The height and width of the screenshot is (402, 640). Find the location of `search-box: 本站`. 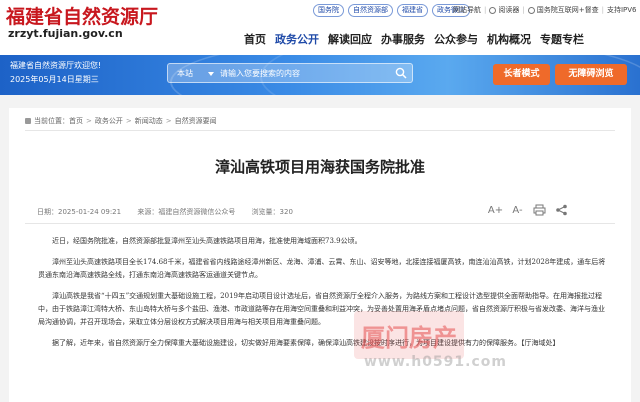

search-box: 本站 is located at coordinates (290, 73).